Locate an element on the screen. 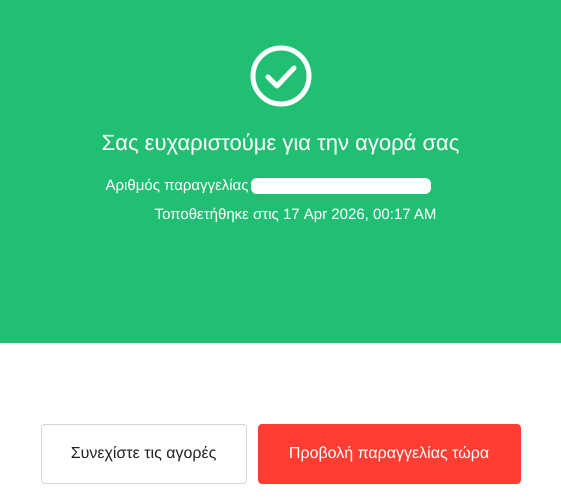 The image size is (561, 504). order-number-label: Αριθμός παραγγελίας is located at coordinates (177, 186).